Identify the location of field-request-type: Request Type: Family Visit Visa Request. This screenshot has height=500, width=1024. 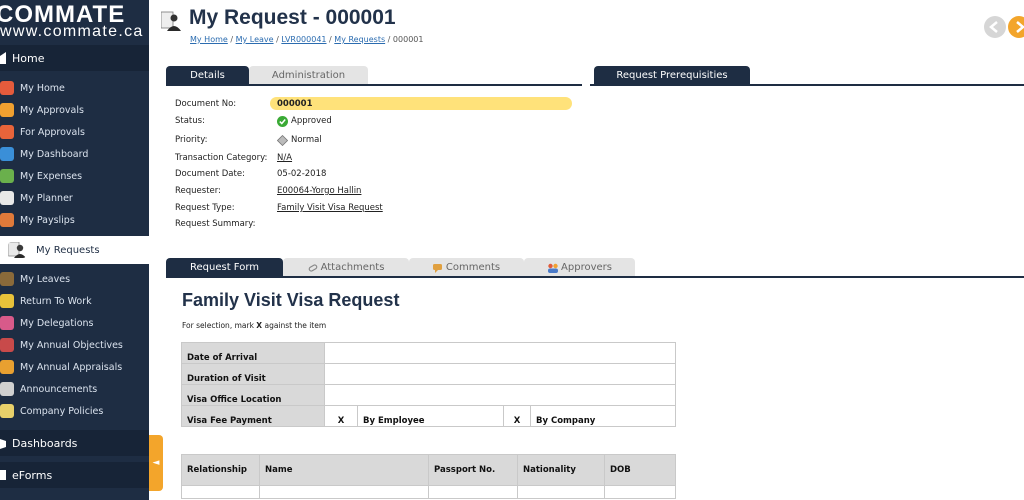
(279, 208).